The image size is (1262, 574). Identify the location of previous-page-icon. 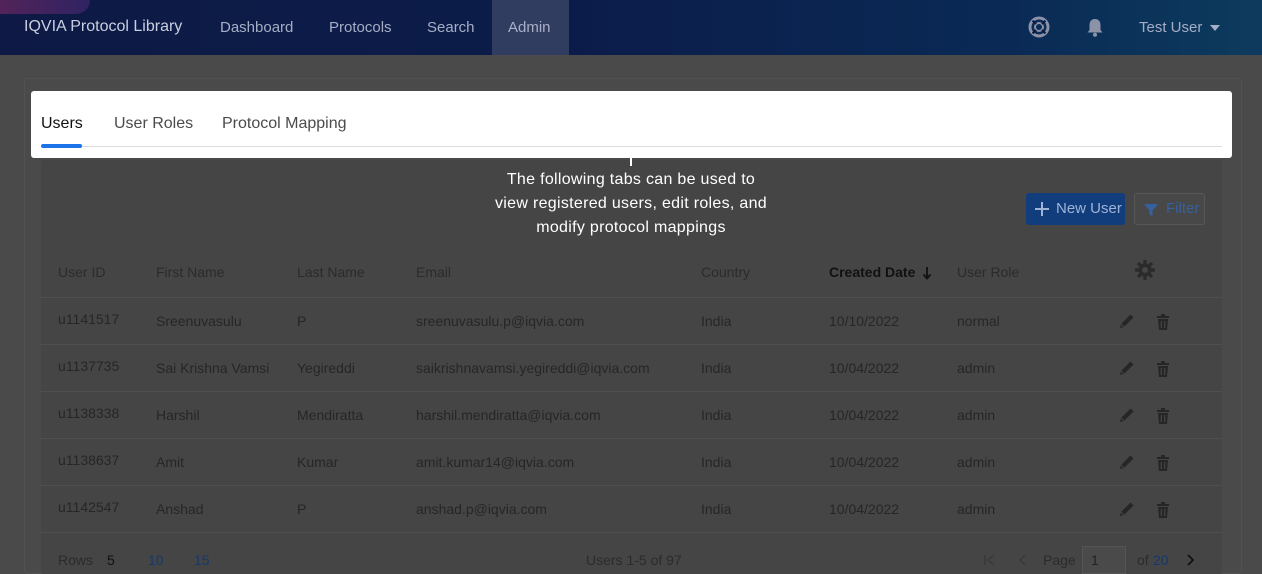
(1023, 560).